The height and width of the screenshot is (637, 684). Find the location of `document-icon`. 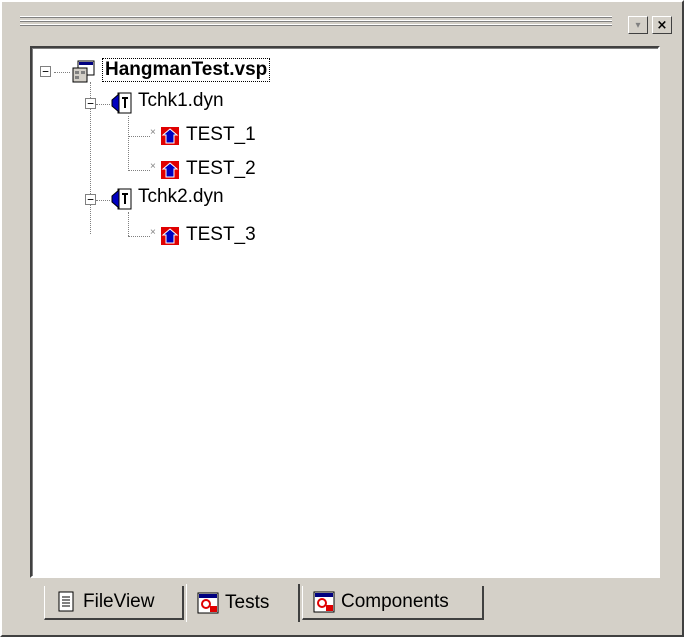

document-icon is located at coordinates (66, 601).